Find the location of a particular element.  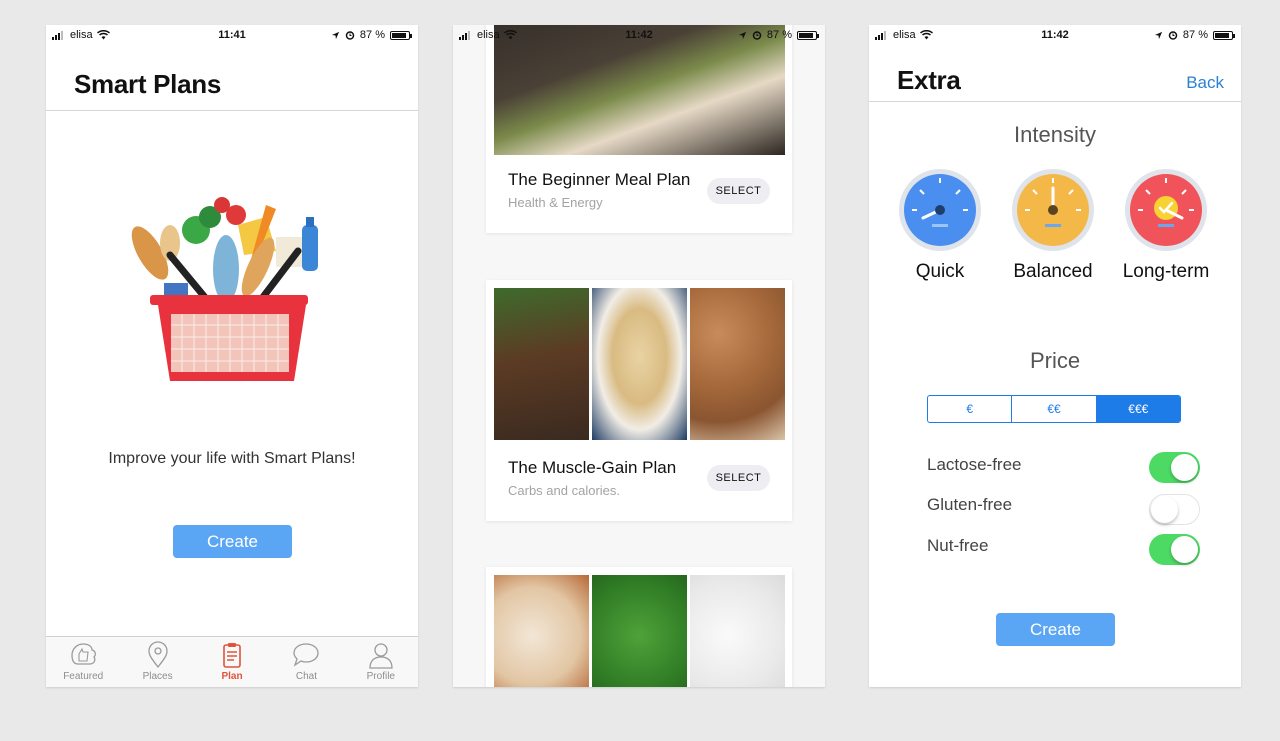

nav-bar: Extra is located at coordinates (1055, 73).